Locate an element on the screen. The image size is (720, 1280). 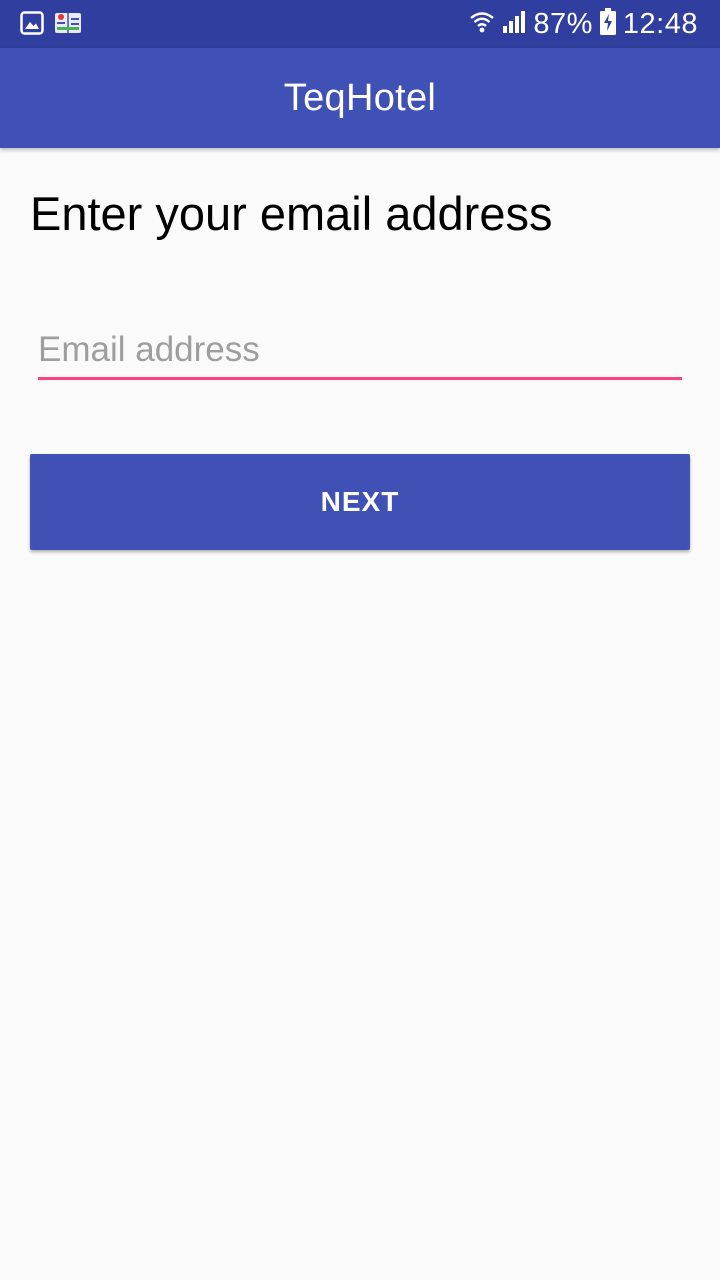
battery-charging-icon is located at coordinates (608, 24).